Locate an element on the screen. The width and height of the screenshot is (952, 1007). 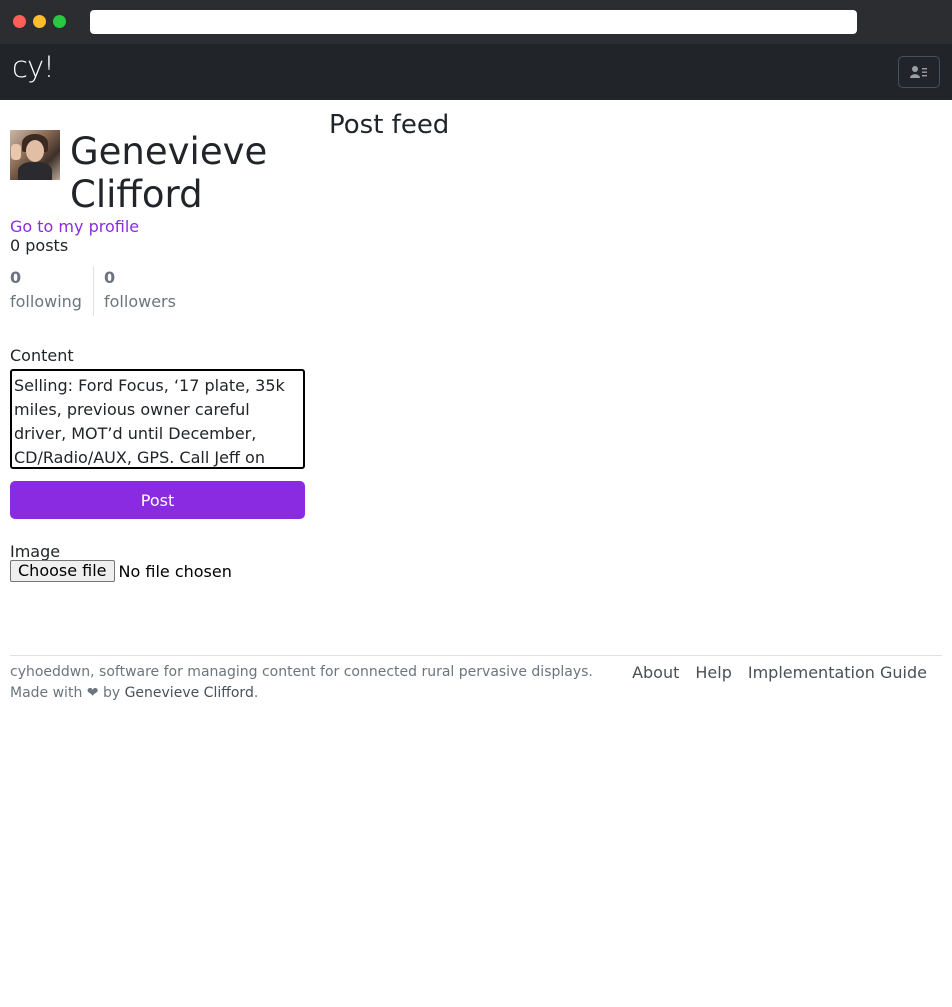
address-bar is located at coordinates (473, 22).